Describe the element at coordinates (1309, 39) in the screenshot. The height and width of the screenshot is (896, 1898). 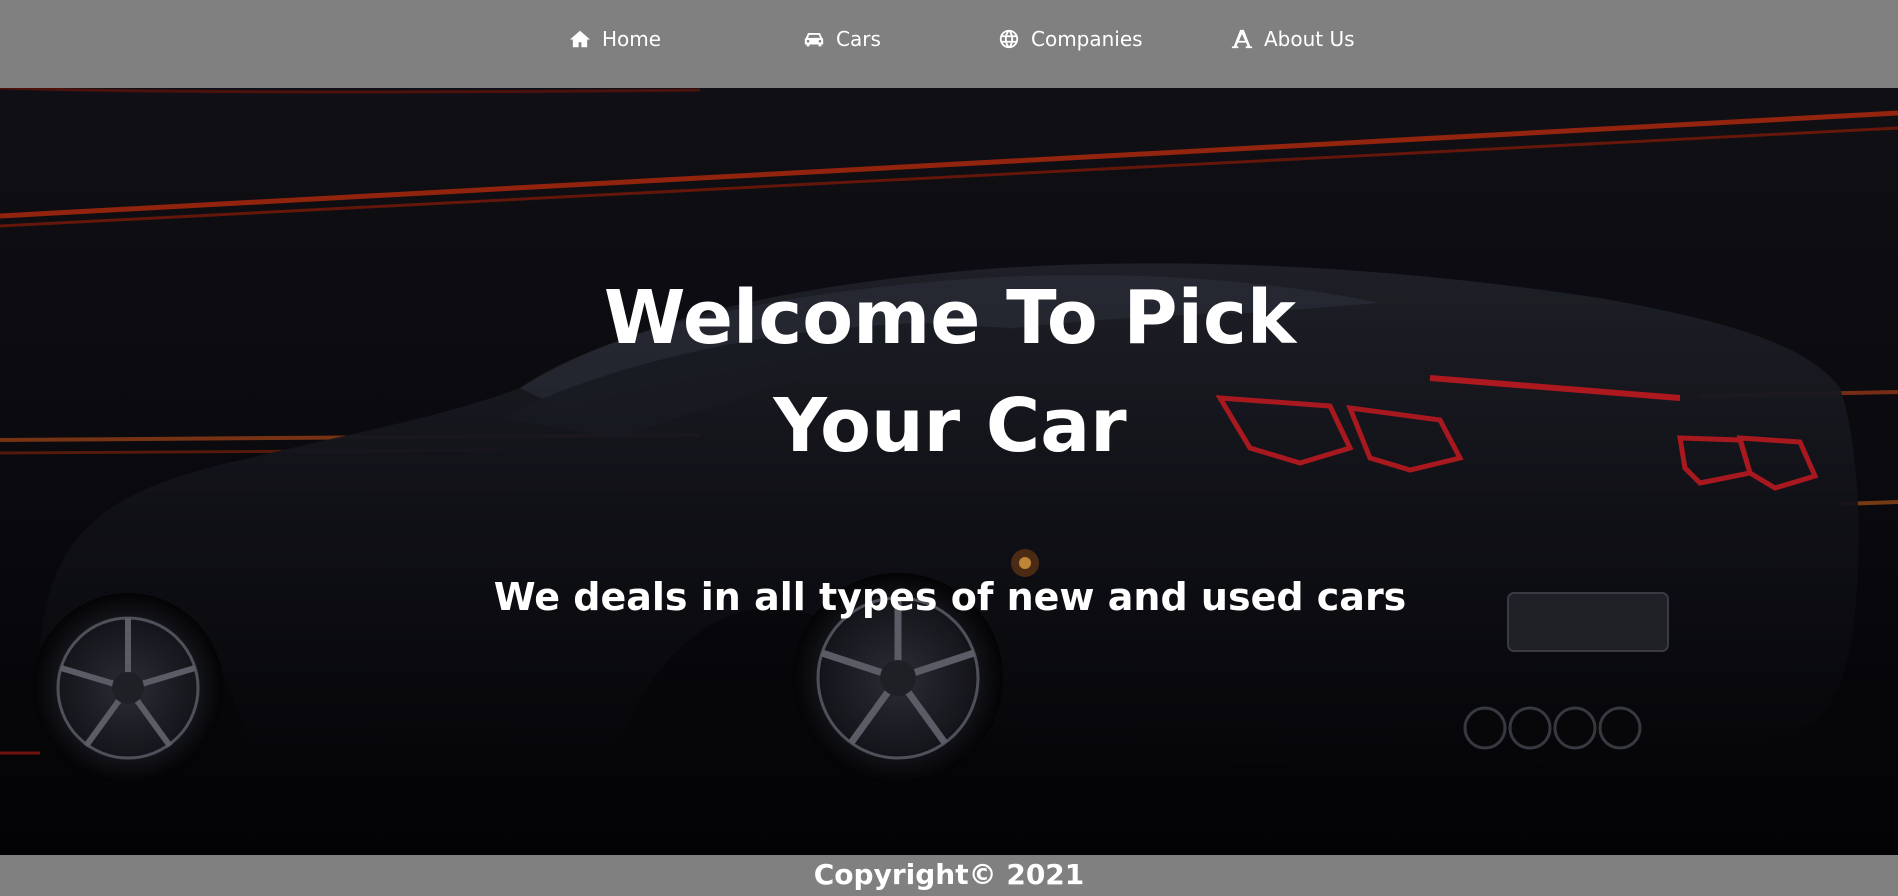
I see `nav-item-label: About Us` at that location.